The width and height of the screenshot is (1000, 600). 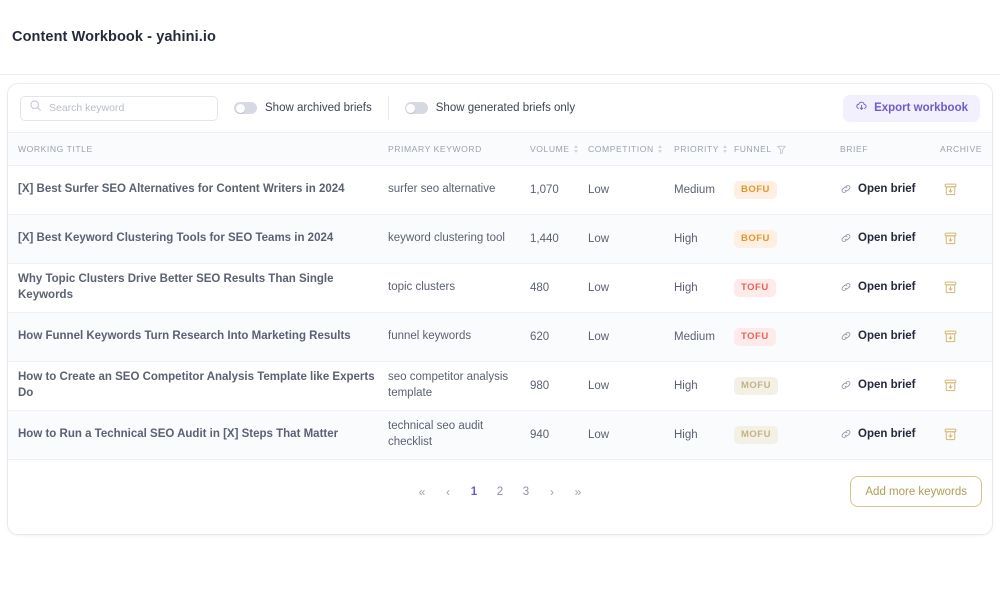 What do you see at coordinates (559, 149) in the screenshot?
I see `column-header-volume: VOLUME` at bounding box center [559, 149].